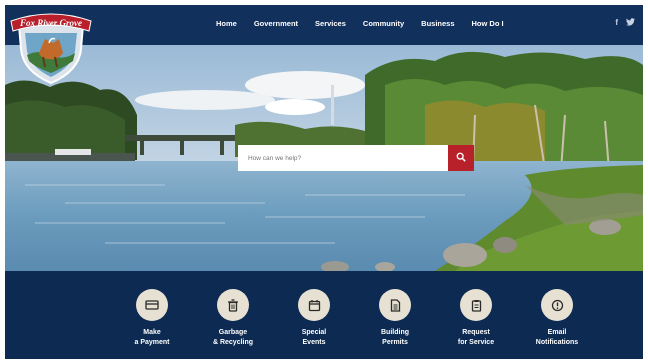  I want to click on search-icon, so click(461, 158).